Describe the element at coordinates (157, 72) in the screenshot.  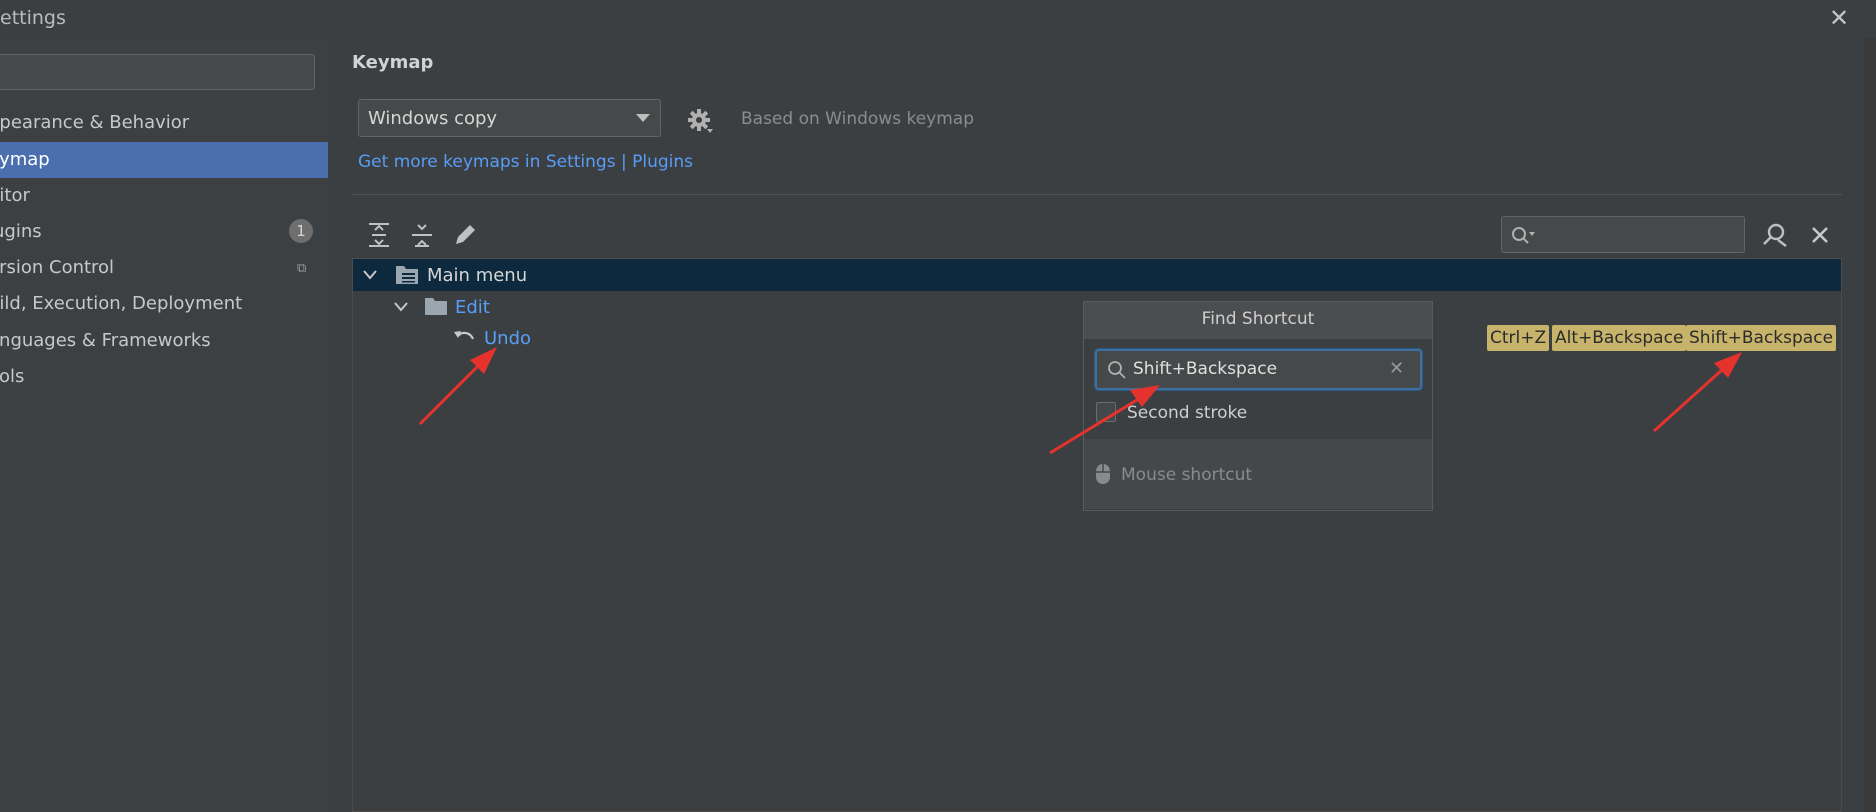
I see `settings-search-input` at that location.